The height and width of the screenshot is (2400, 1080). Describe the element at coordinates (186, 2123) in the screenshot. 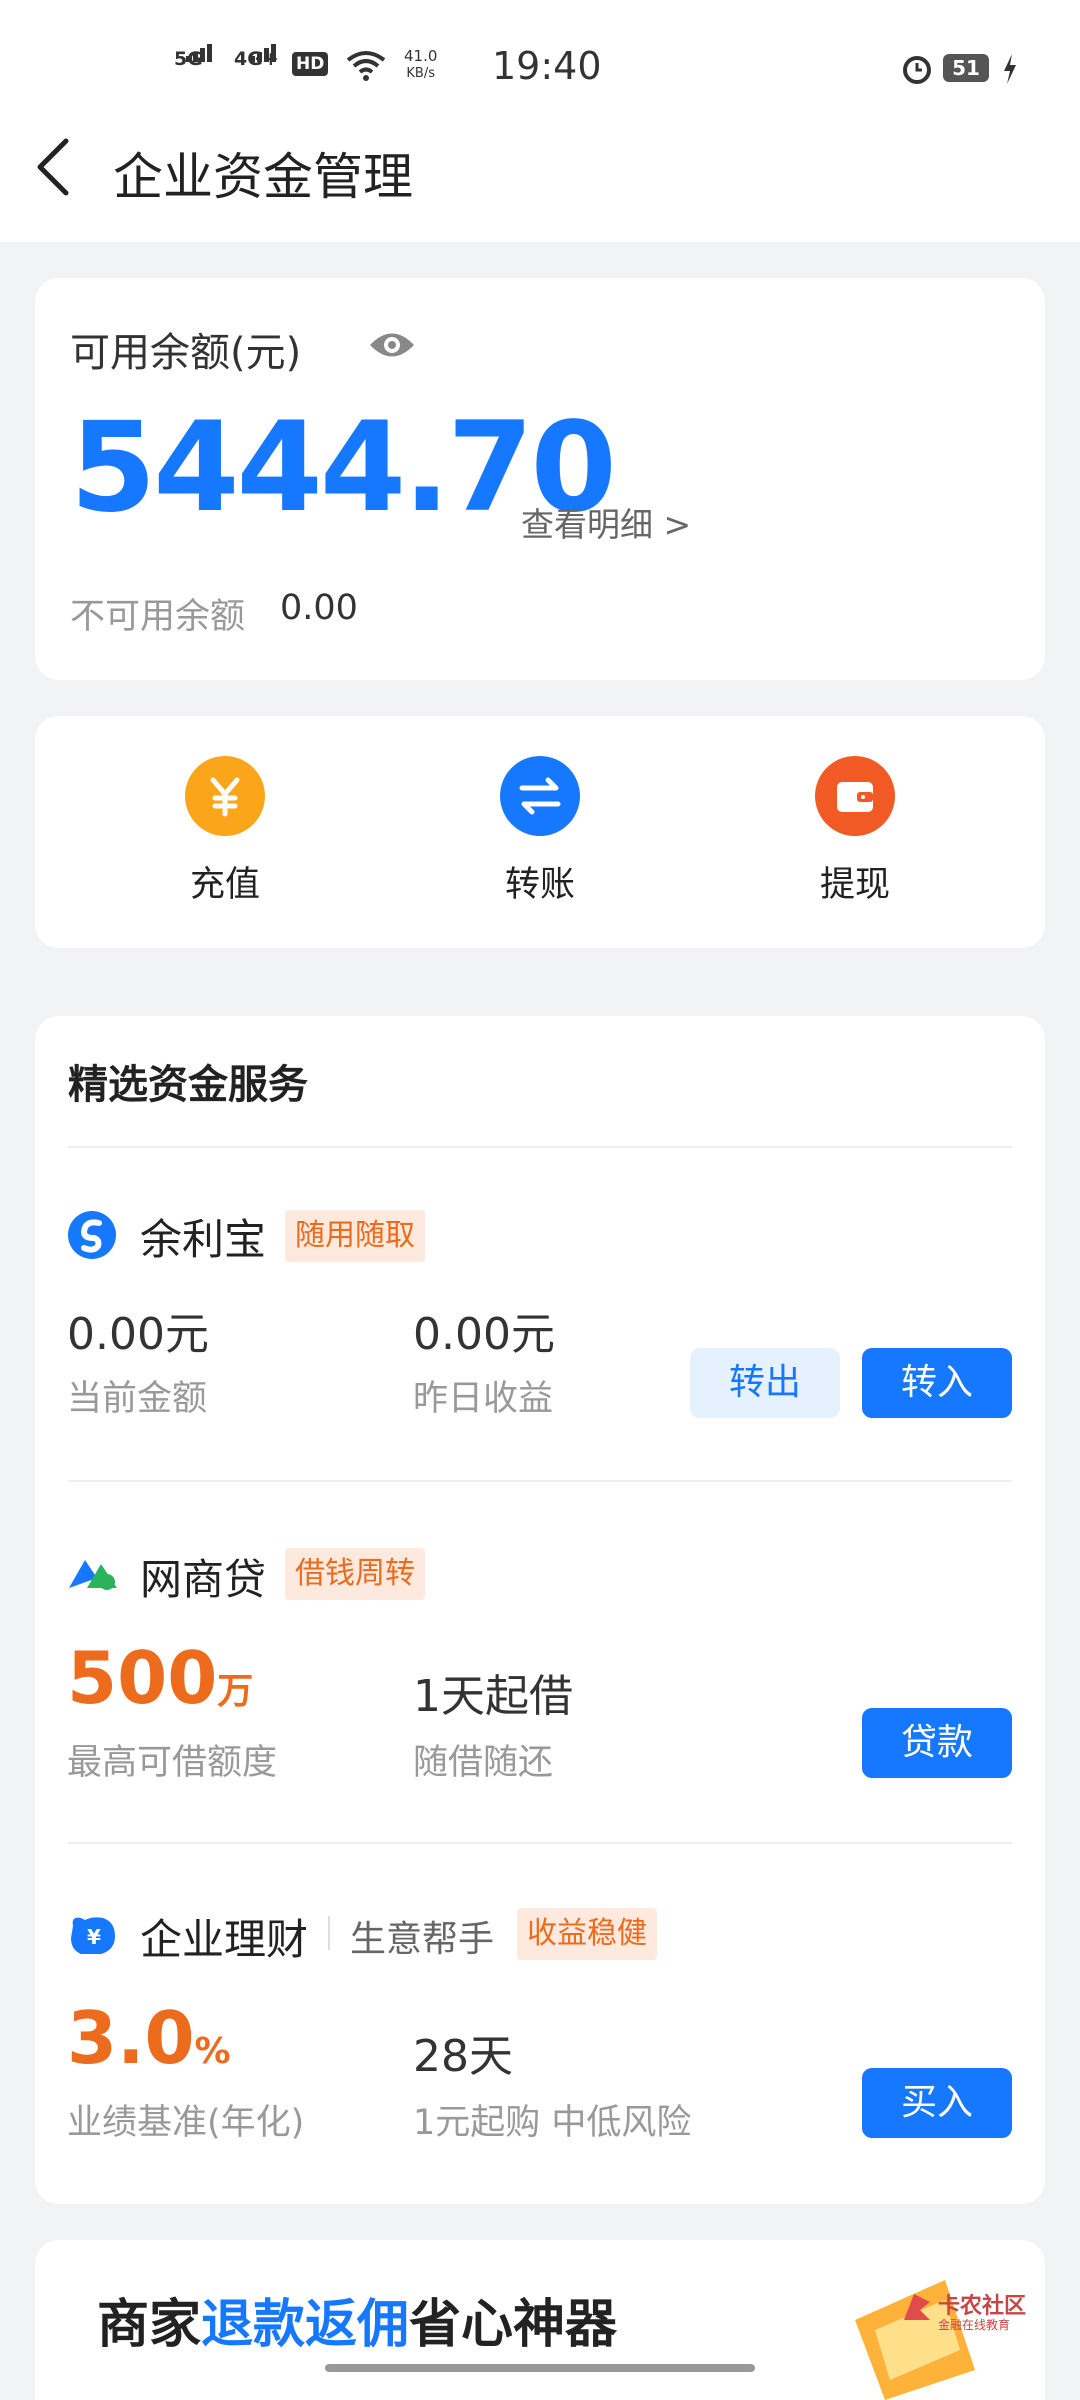

I see `licai-yield-label: 业绩基准(年化)` at that location.